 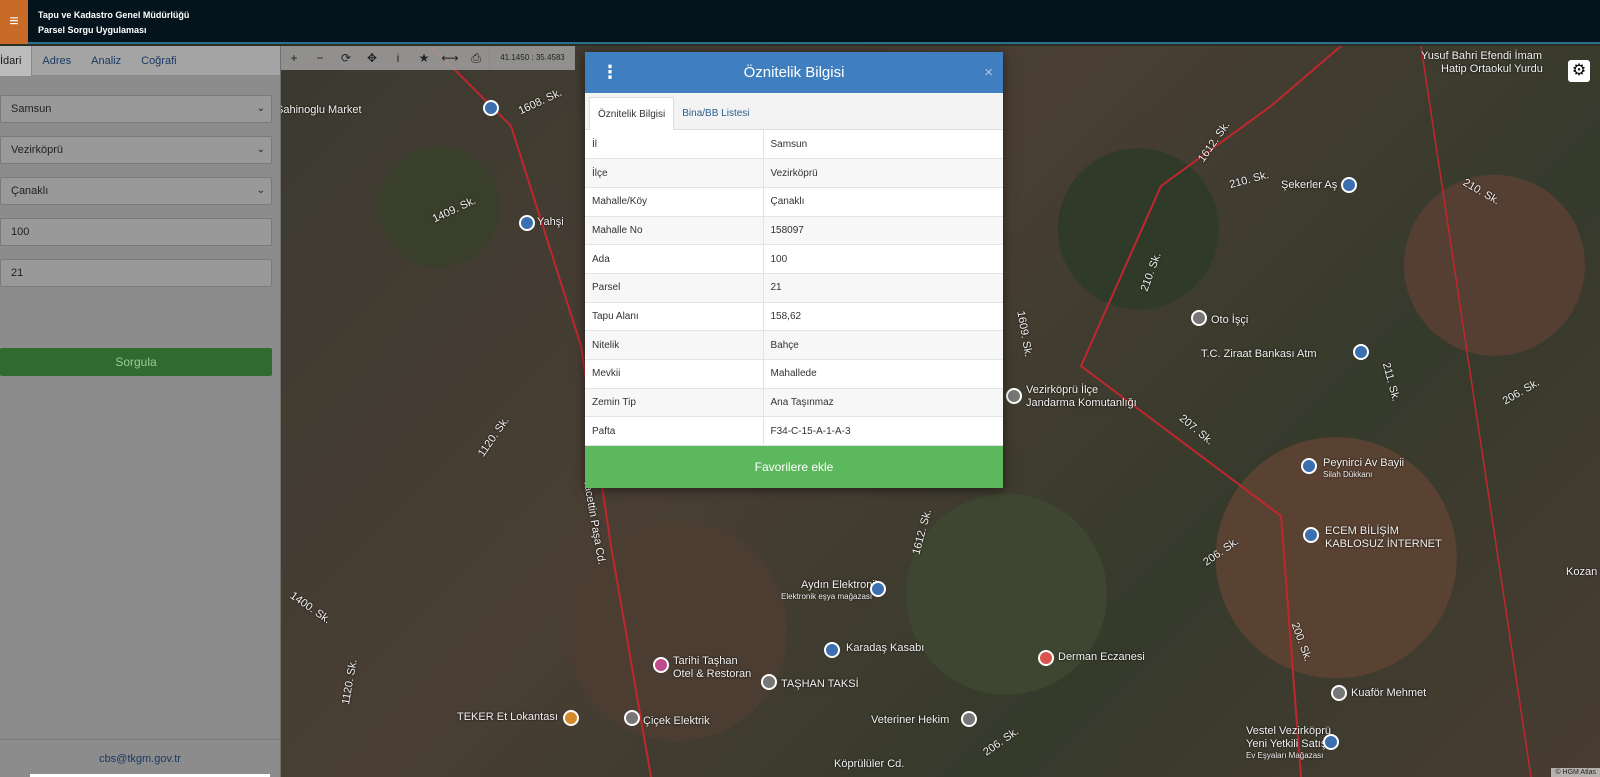 What do you see at coordinates (1286, 744) in the screenshot?
I see `map-label: Yeni Yetkili Satış` at bounding box center [1286, 744].